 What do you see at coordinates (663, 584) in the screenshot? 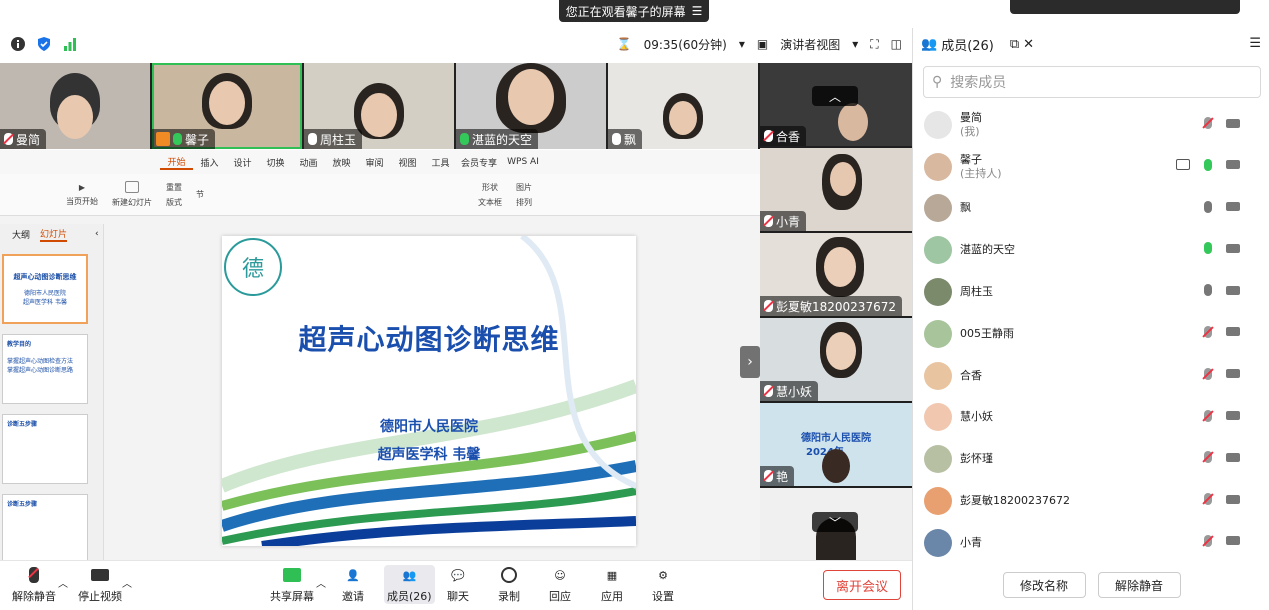
I see `settings-button: ⚙ 设置` at bounding box center [663, 584].